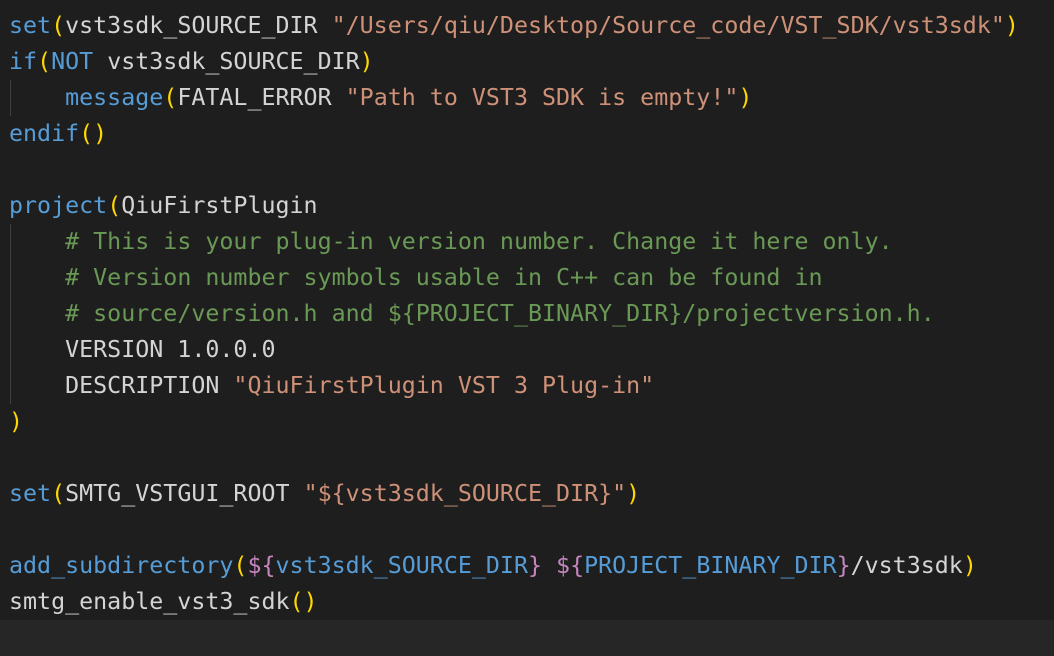 Image resolution: width=1054 pixels, height=656 pixels. What do you see at coordinates (542, 97) in the screenshot?
I see `code-token: "Path to VST3 SDK is empty!"` at bounding box center [542, 97].